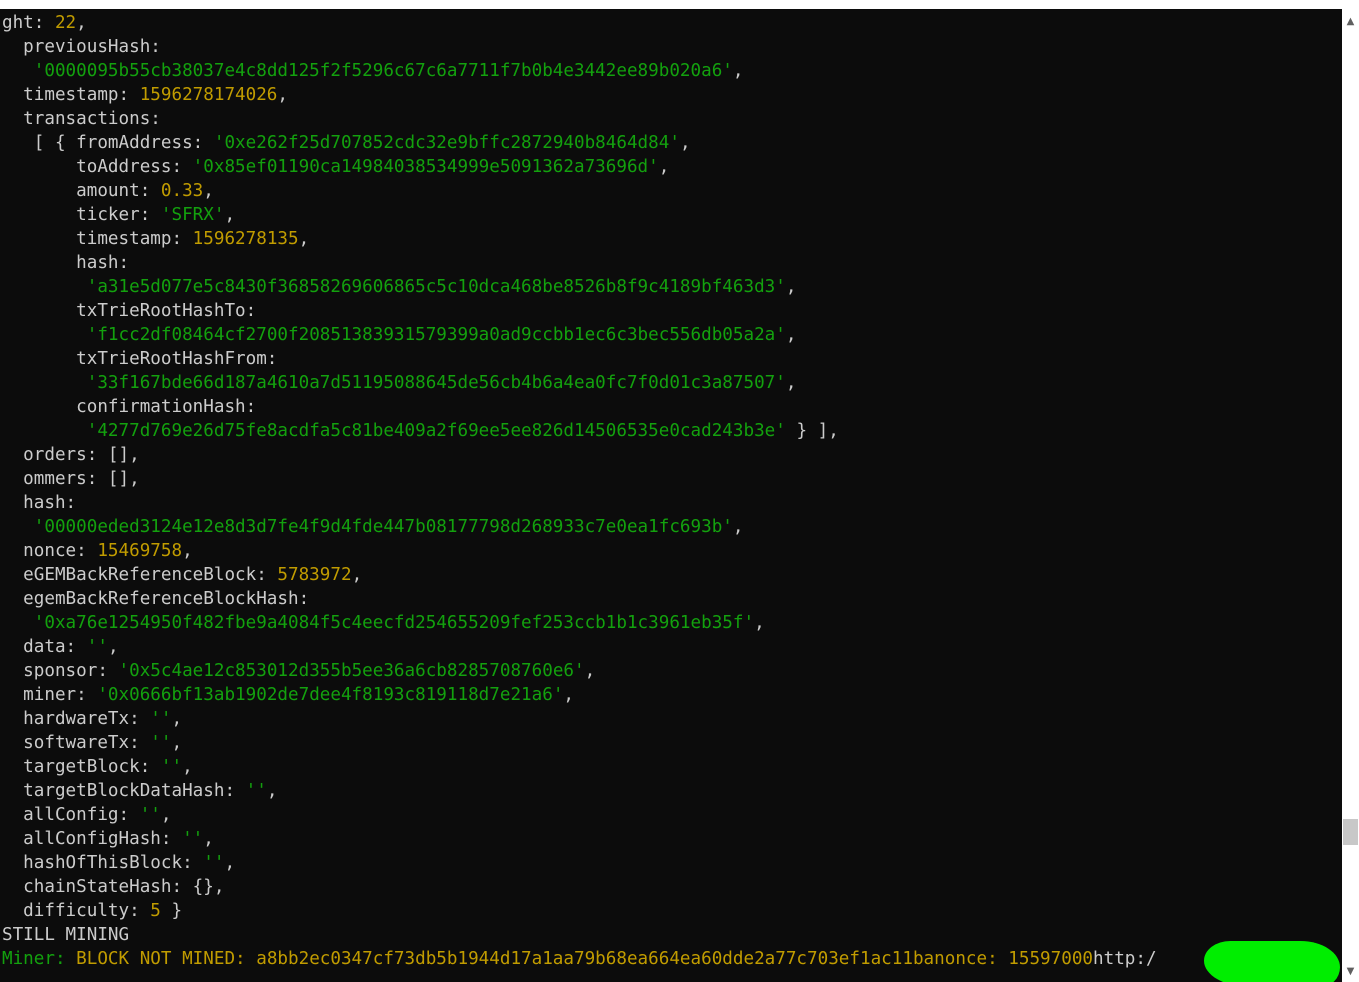  I want to click on console-text-segment: } ],, so click(812, 431).